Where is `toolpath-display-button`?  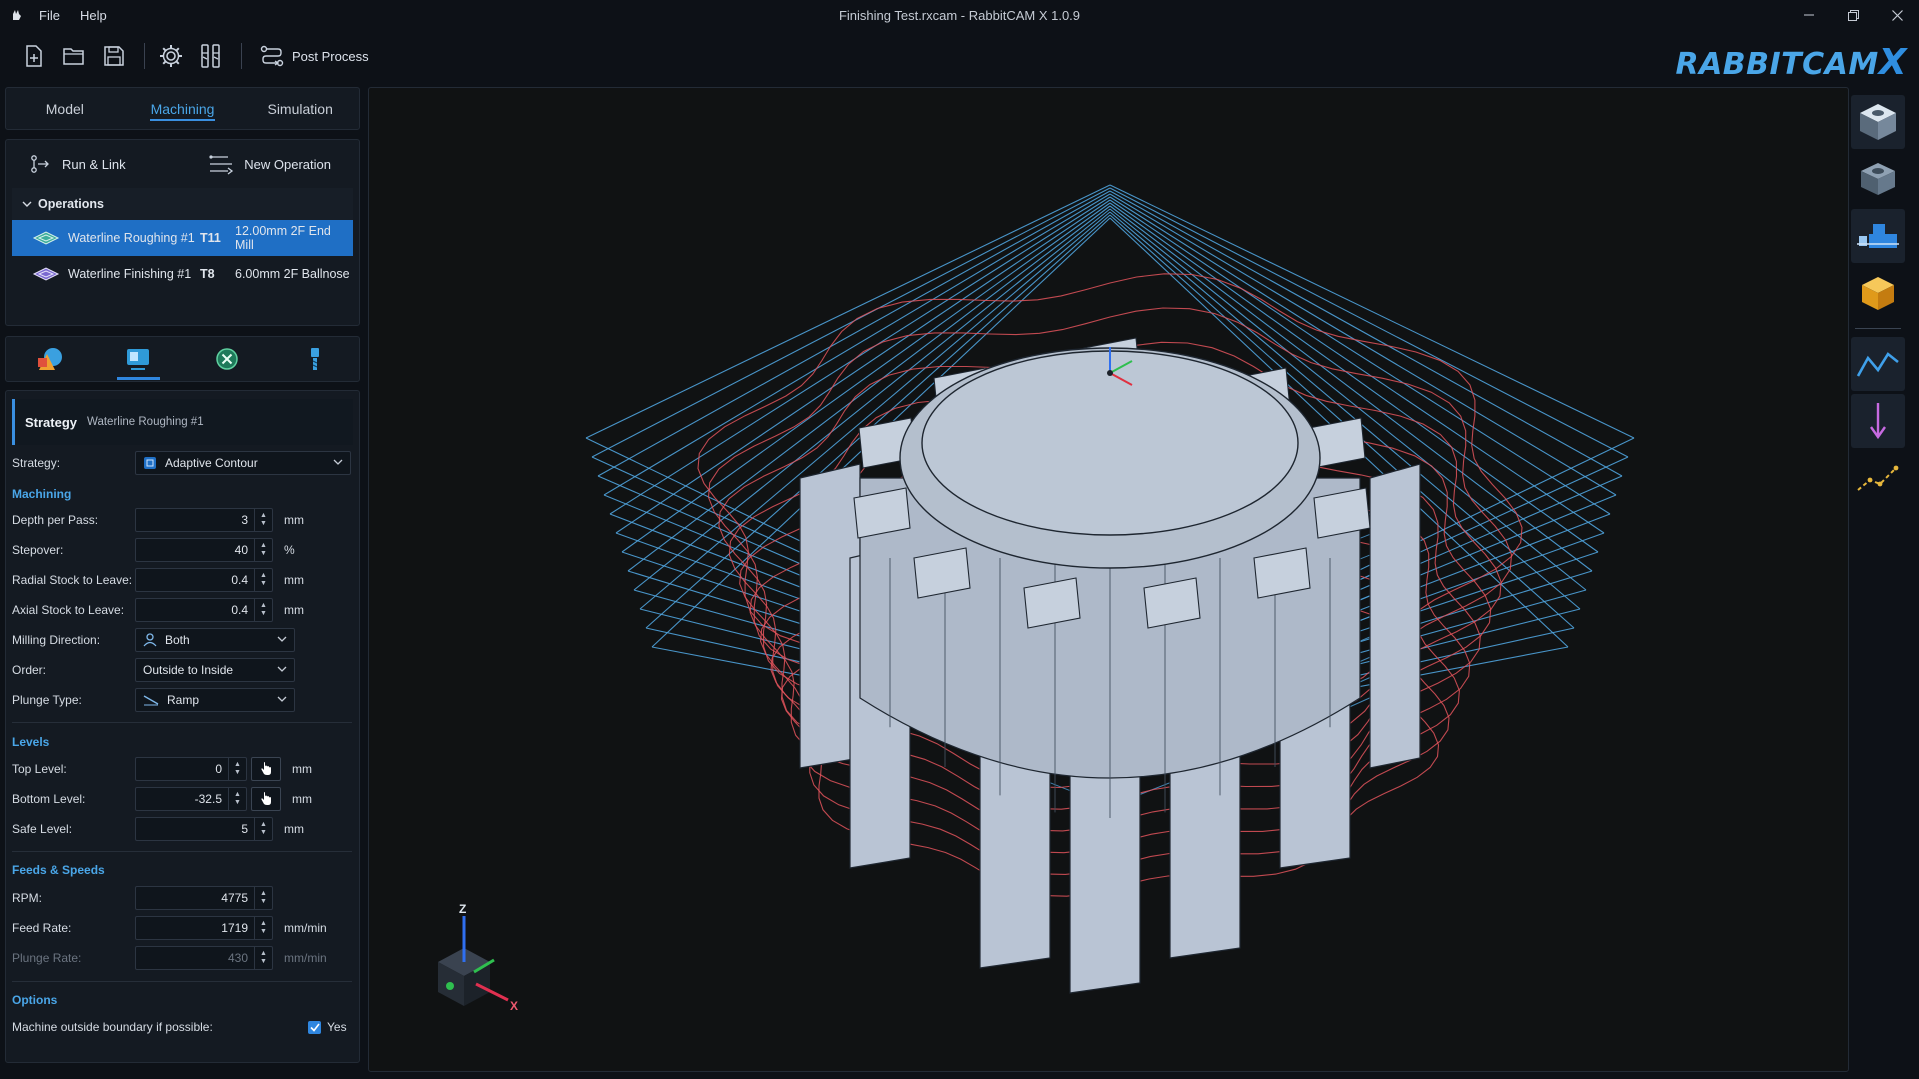 toolpath-display-button is located at coordinates (1878, 364).